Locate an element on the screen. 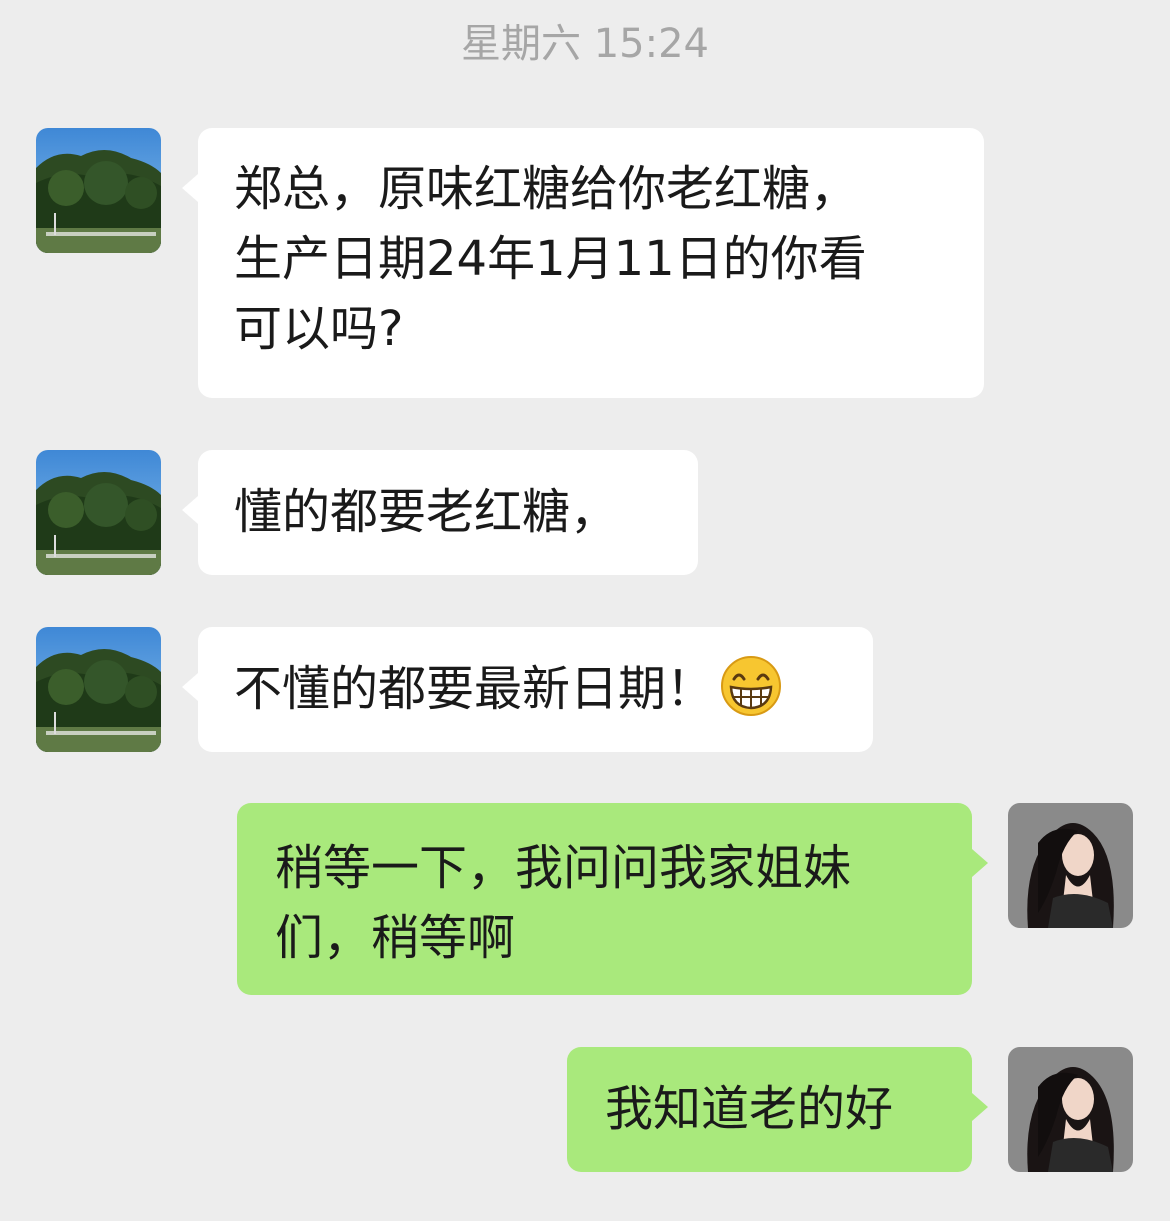  message-bubble-outgoing: 我知道老的好 is located at coordinates (769, 1109).